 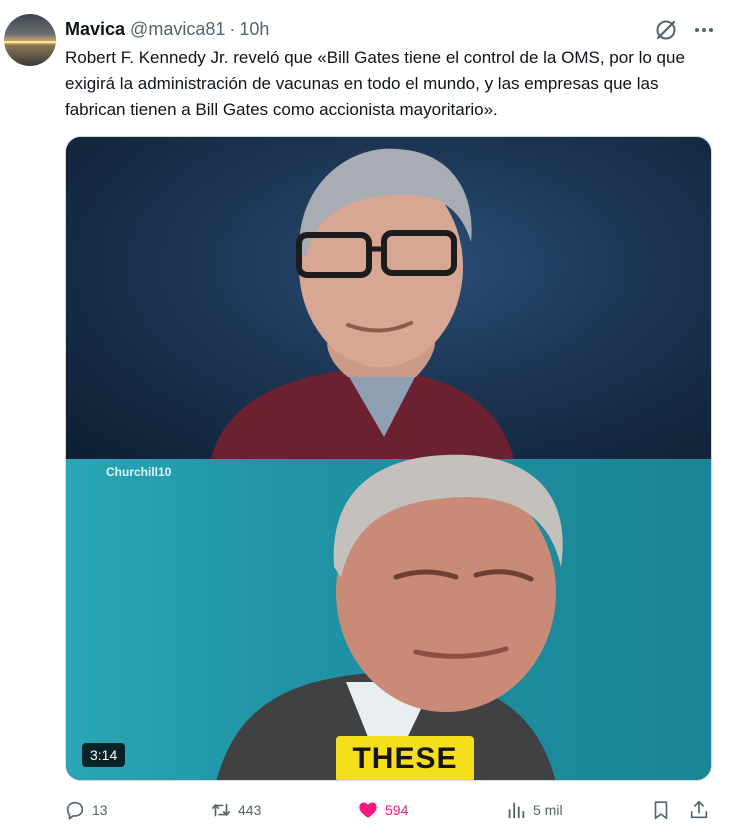 I want to click on tweet-header: Mavica @mavica81 · 10h, so click(x=167, y=29).